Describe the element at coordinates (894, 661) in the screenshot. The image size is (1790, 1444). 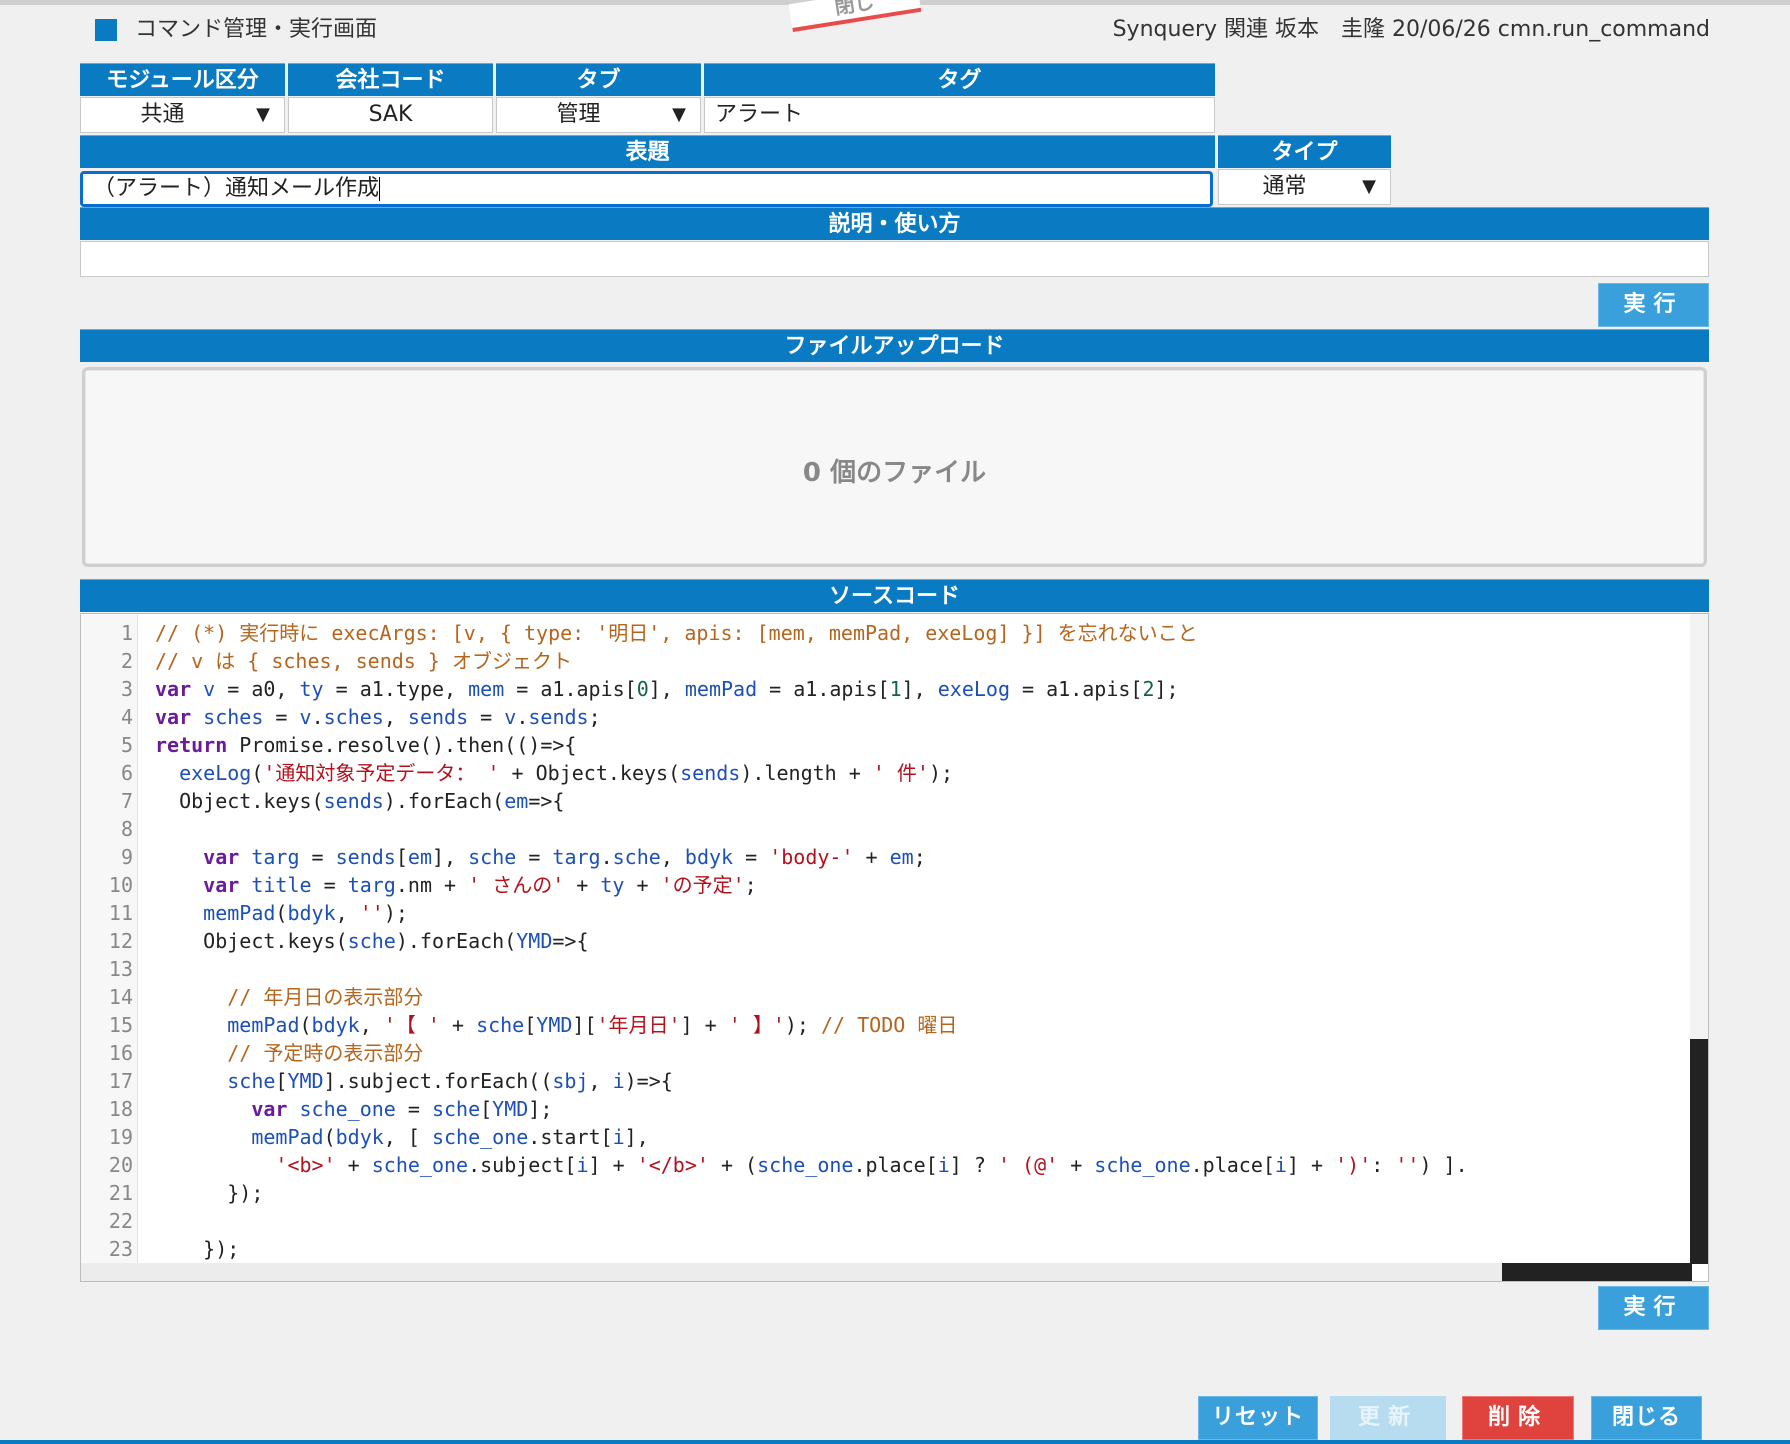
I see `code-line: 2 // v は { sches, sends } オブジェクト` at that location.